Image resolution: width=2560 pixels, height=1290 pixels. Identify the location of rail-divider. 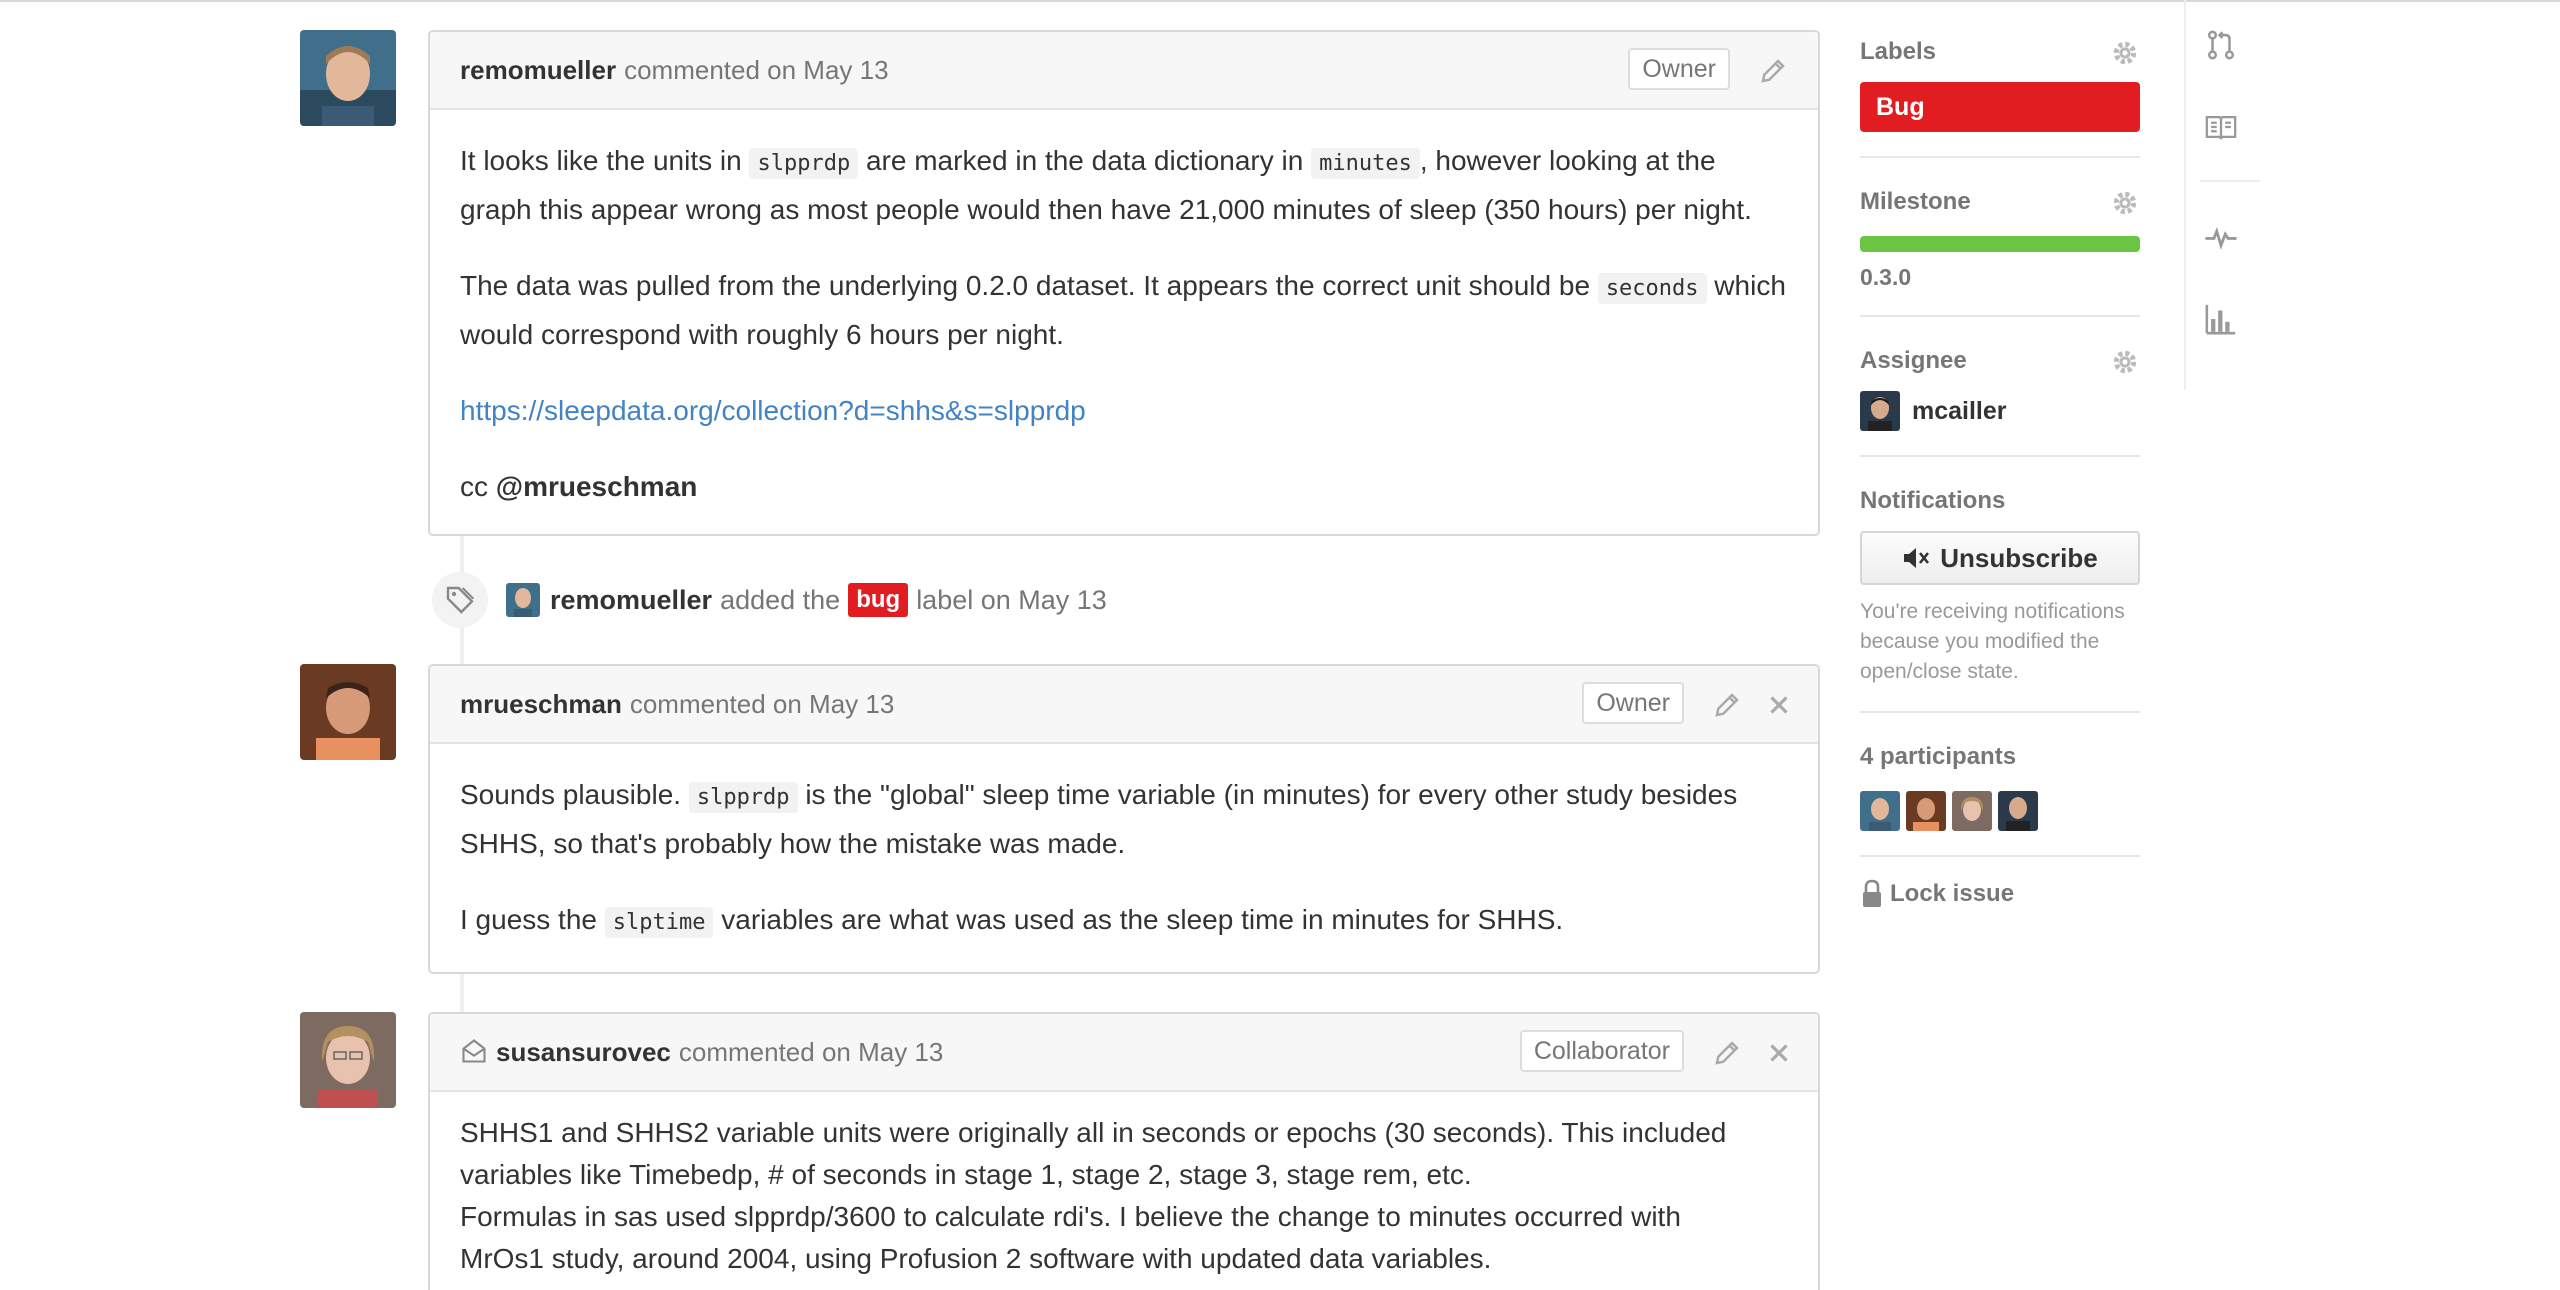
(2230, 181).